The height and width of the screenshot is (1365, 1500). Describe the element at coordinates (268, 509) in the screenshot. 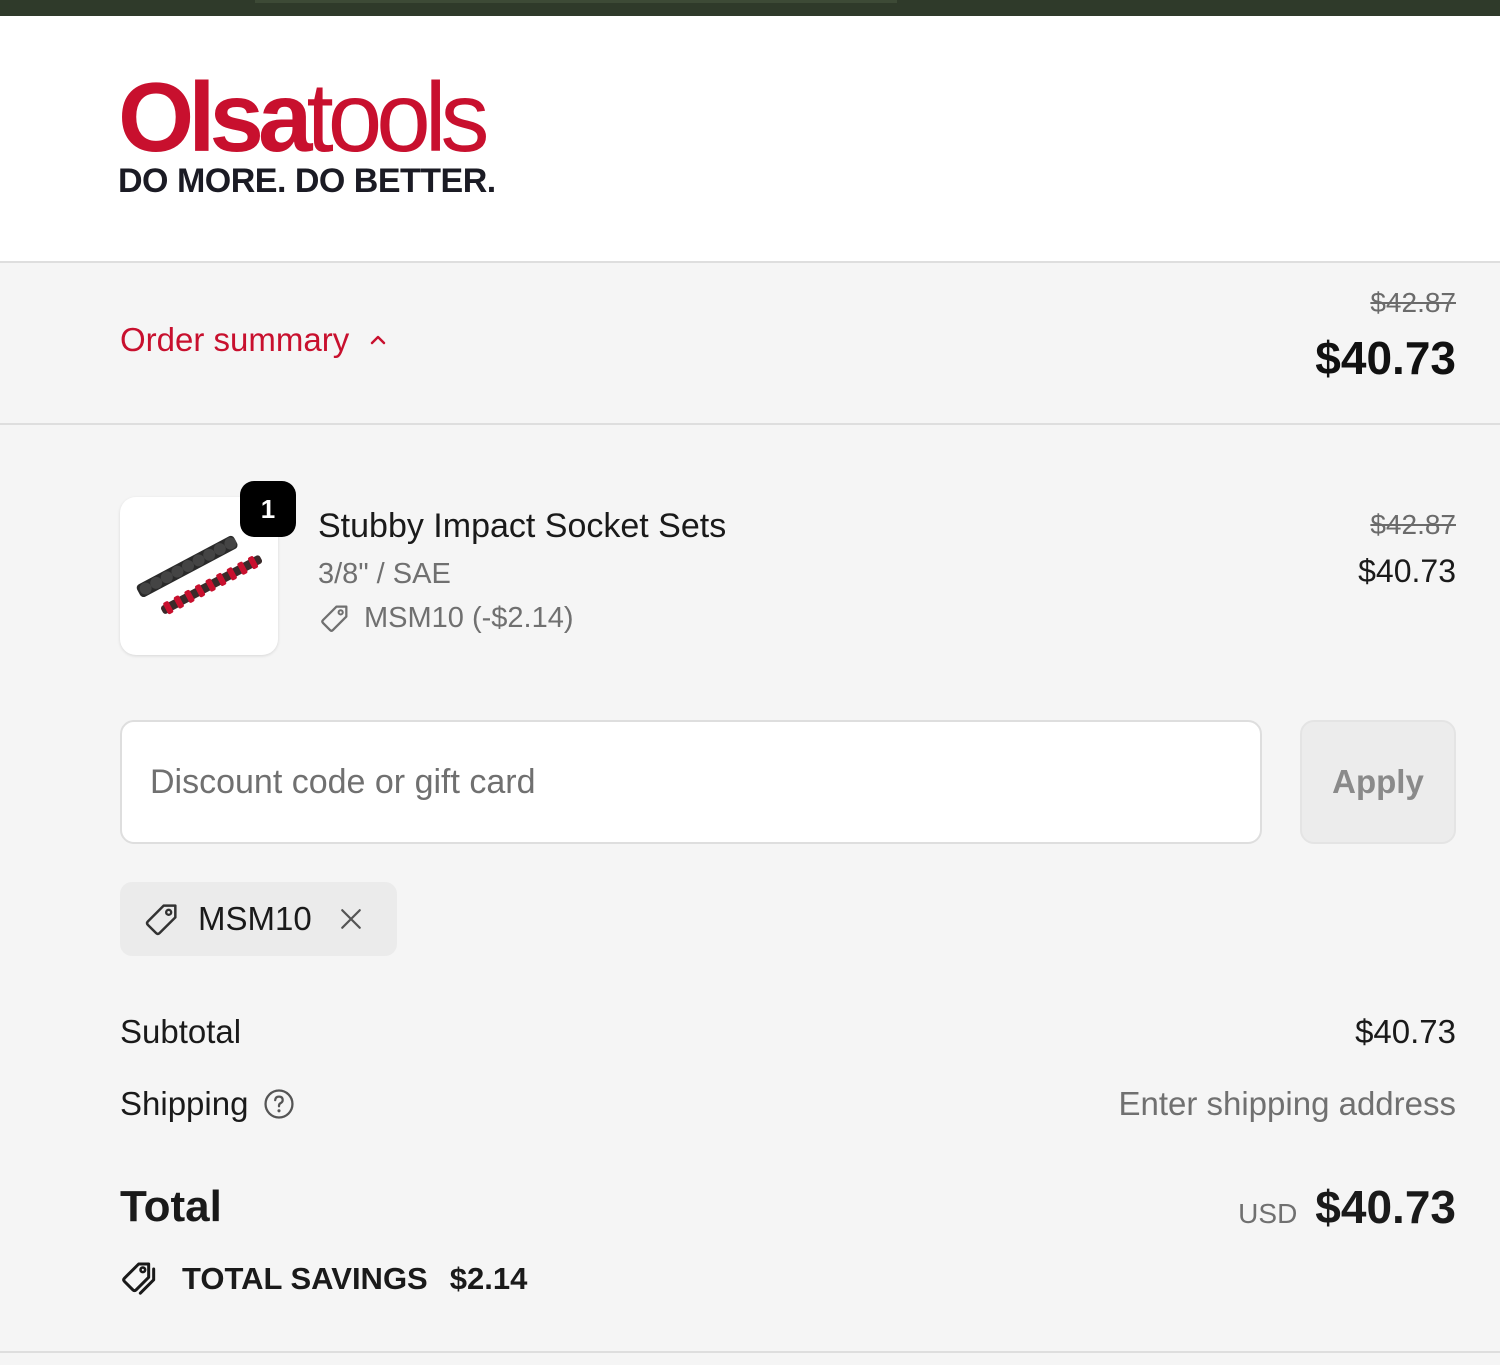

I see `quantity-badge: 1` at that location.